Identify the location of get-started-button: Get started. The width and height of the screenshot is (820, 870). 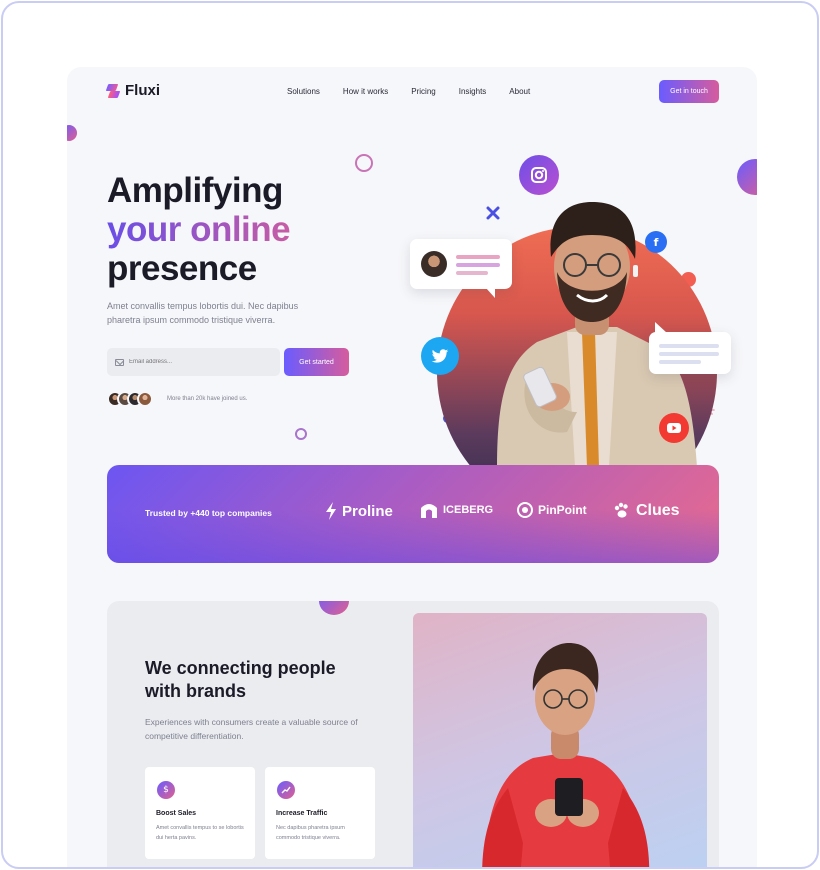
(316, 362).